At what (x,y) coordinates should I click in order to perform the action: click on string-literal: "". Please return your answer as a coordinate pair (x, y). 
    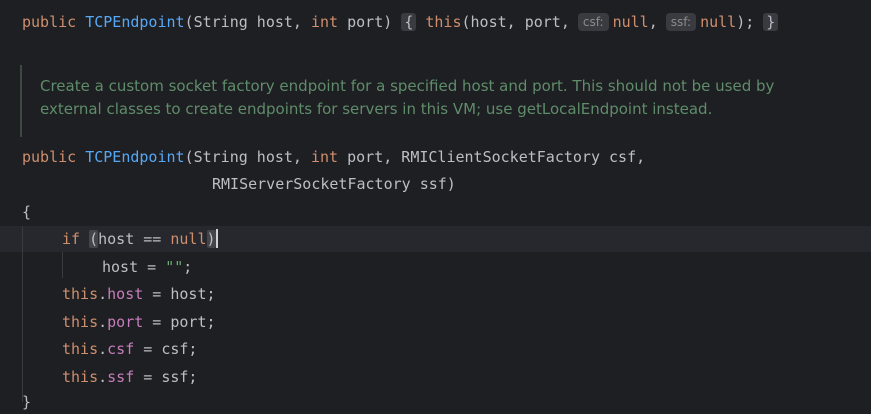
    Looking at the image, I should click on (174, 267).